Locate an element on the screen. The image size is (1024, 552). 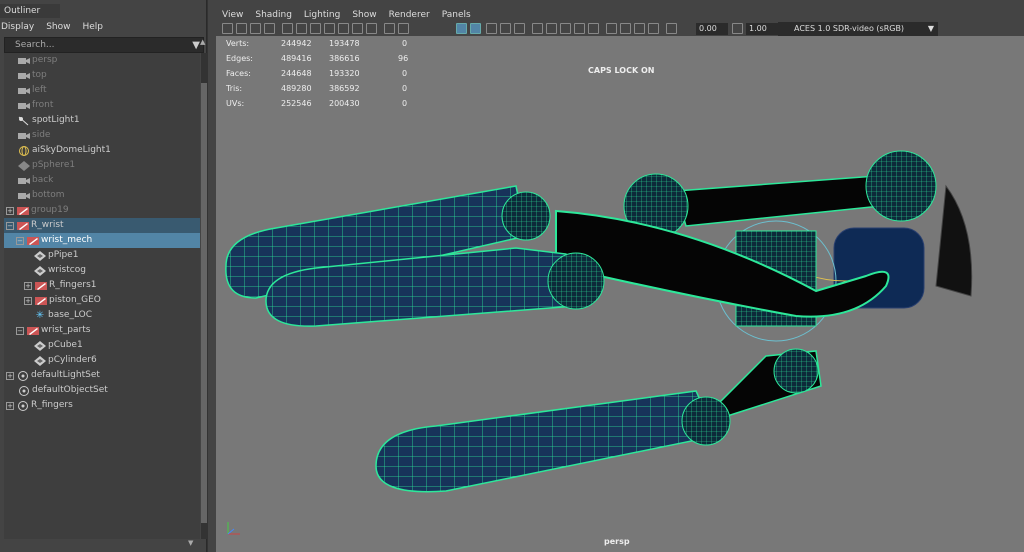
hud-value: 489416 is located at coordinates (296, 58).